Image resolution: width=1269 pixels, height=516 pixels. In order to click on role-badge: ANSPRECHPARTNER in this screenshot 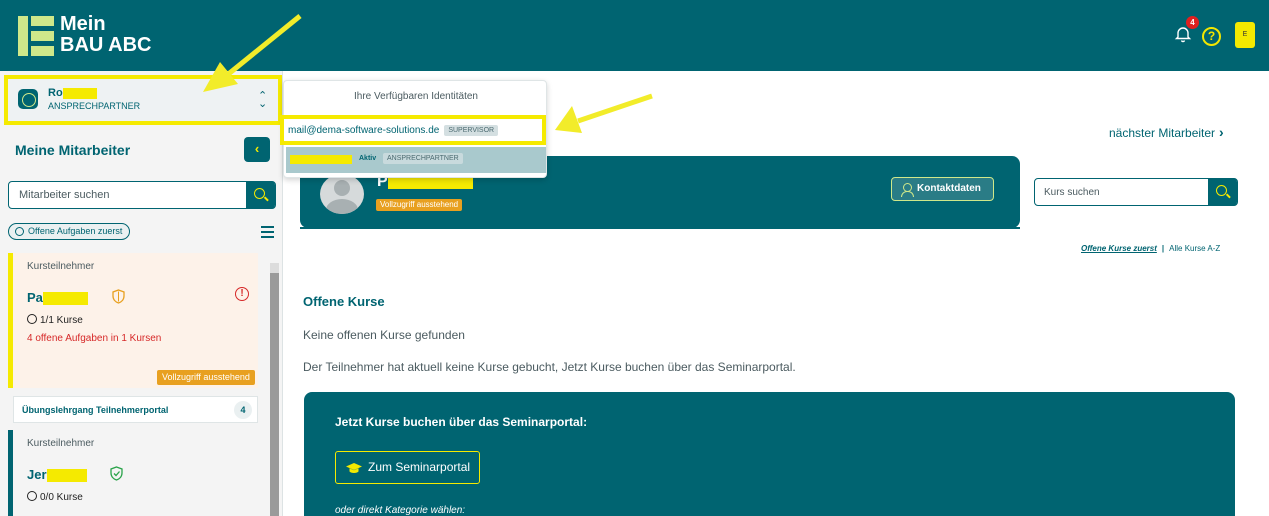, I will do `click(423, 158)`.